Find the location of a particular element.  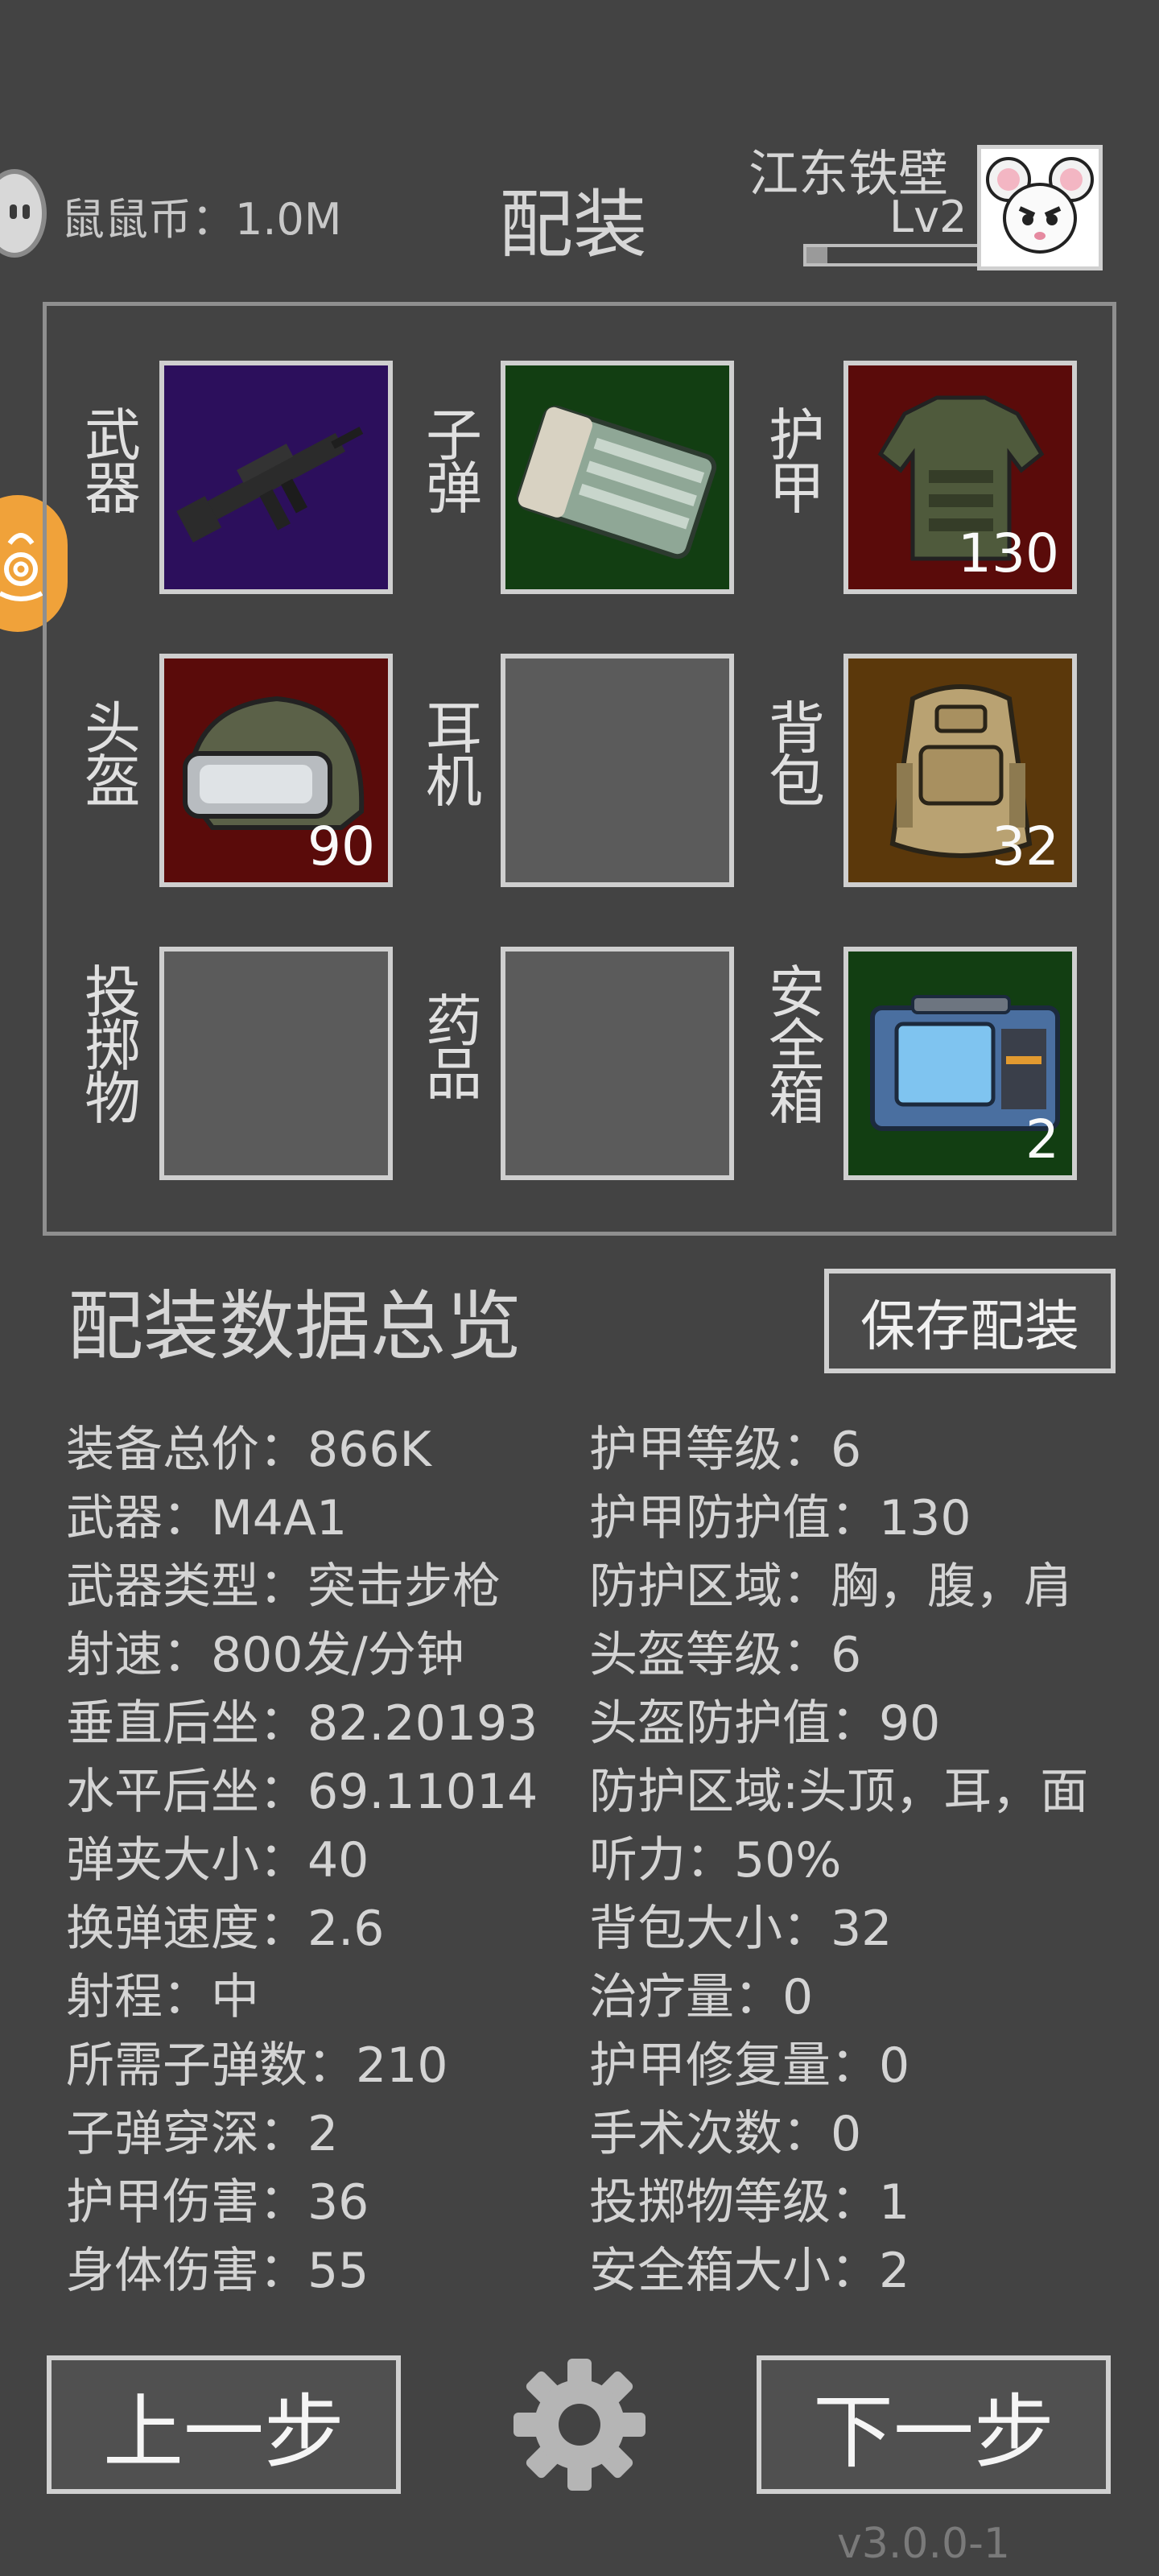

headset-slot is located at coordinates (617, 770).